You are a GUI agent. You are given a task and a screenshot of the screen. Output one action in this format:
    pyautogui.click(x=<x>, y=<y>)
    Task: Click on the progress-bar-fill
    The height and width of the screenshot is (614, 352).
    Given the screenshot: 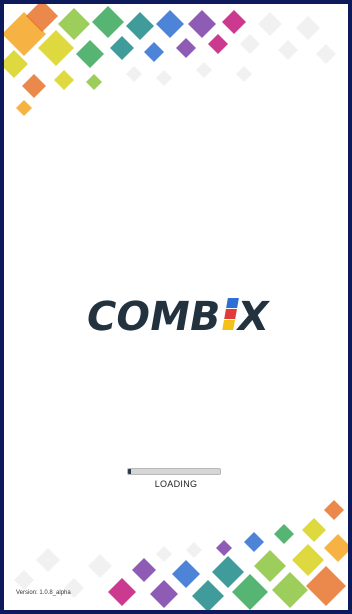 What is the action you would take?
    pyautogui.click(x=129, y=471)
    